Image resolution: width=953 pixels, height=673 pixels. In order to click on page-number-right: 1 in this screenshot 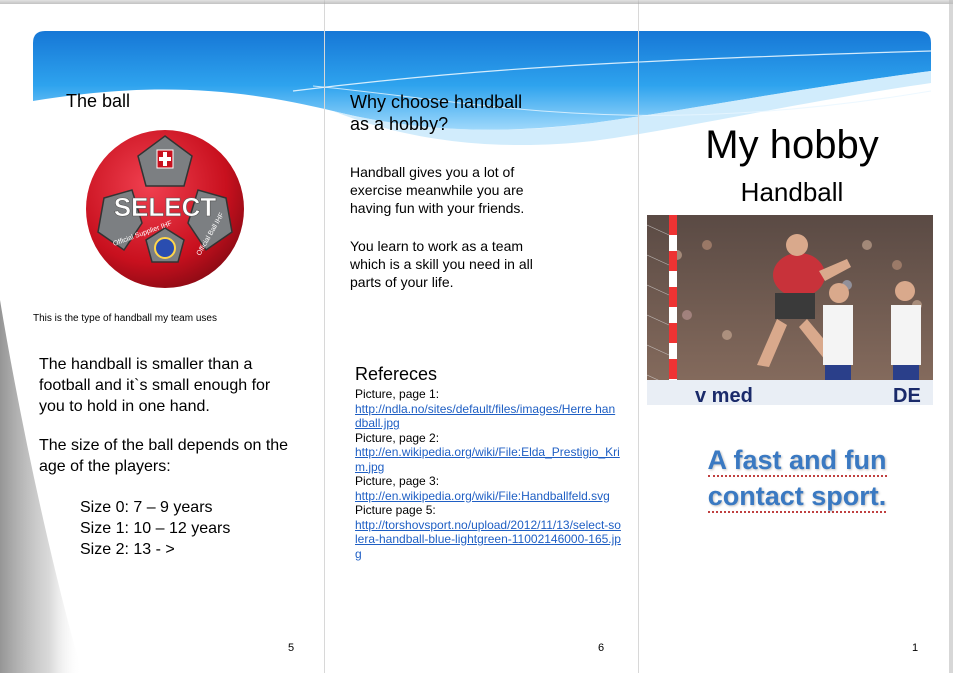, I will do `click(915, 648)`.